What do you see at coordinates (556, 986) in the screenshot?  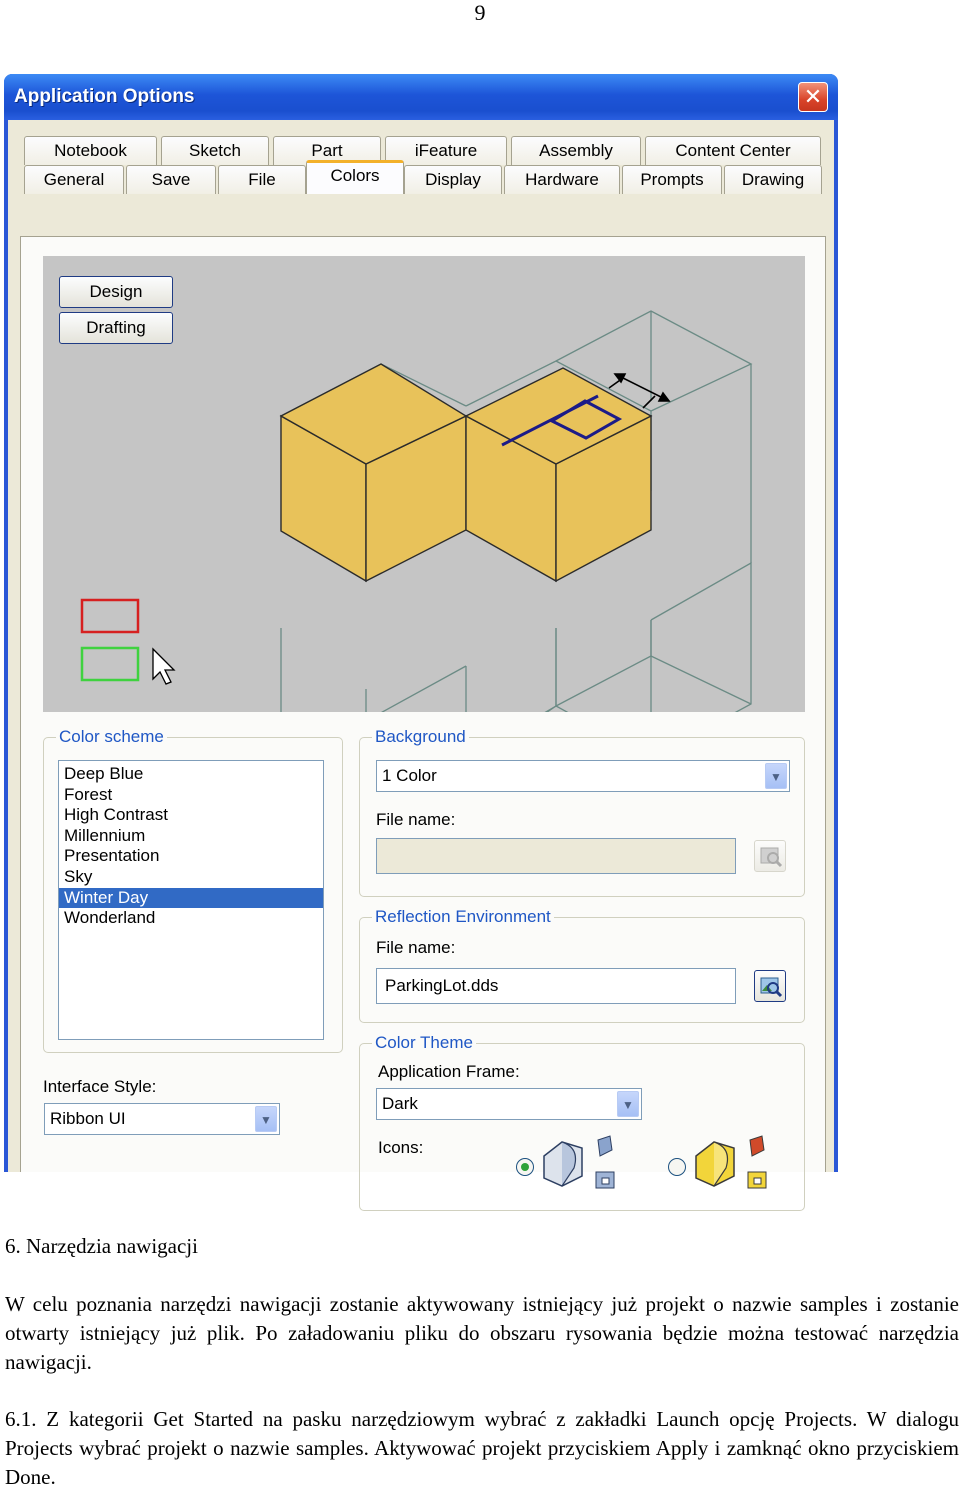 I see `reflection-file-field: ParkingLot.dds` at bounding box center [556, 986].